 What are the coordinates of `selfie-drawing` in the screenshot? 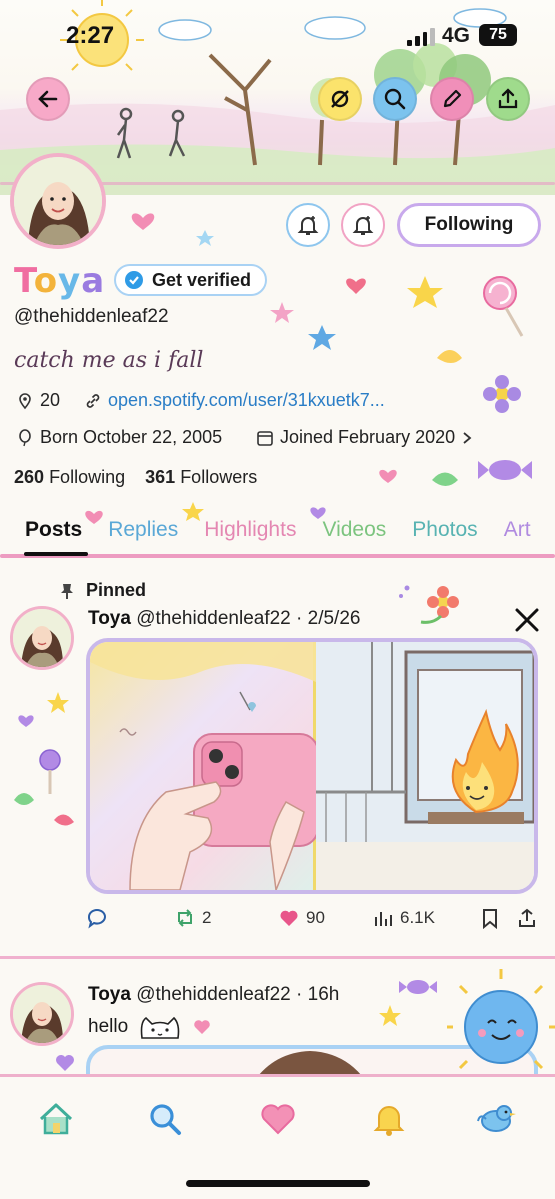 It's located at (204, 766).